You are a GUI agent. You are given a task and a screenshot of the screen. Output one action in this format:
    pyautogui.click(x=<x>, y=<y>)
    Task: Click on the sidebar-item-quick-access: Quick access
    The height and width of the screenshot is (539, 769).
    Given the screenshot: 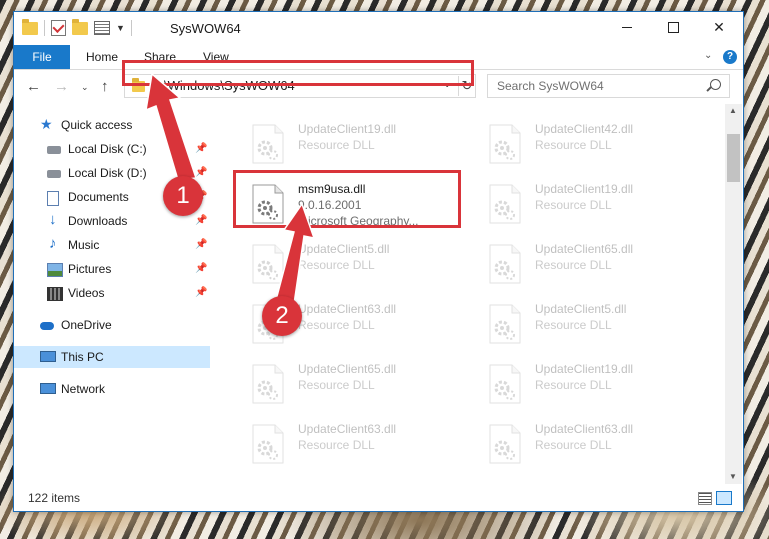 What is the action you would take?
    pyautogui.click(x=112, y=125)
    